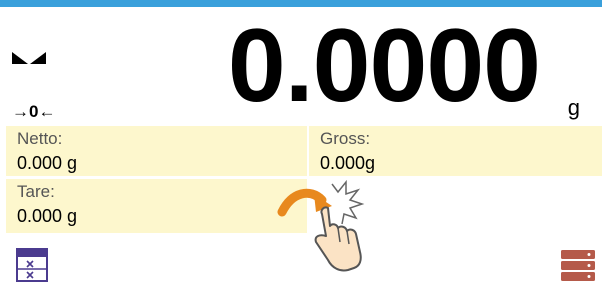  I want to click on database-icon, so click(578, 266).